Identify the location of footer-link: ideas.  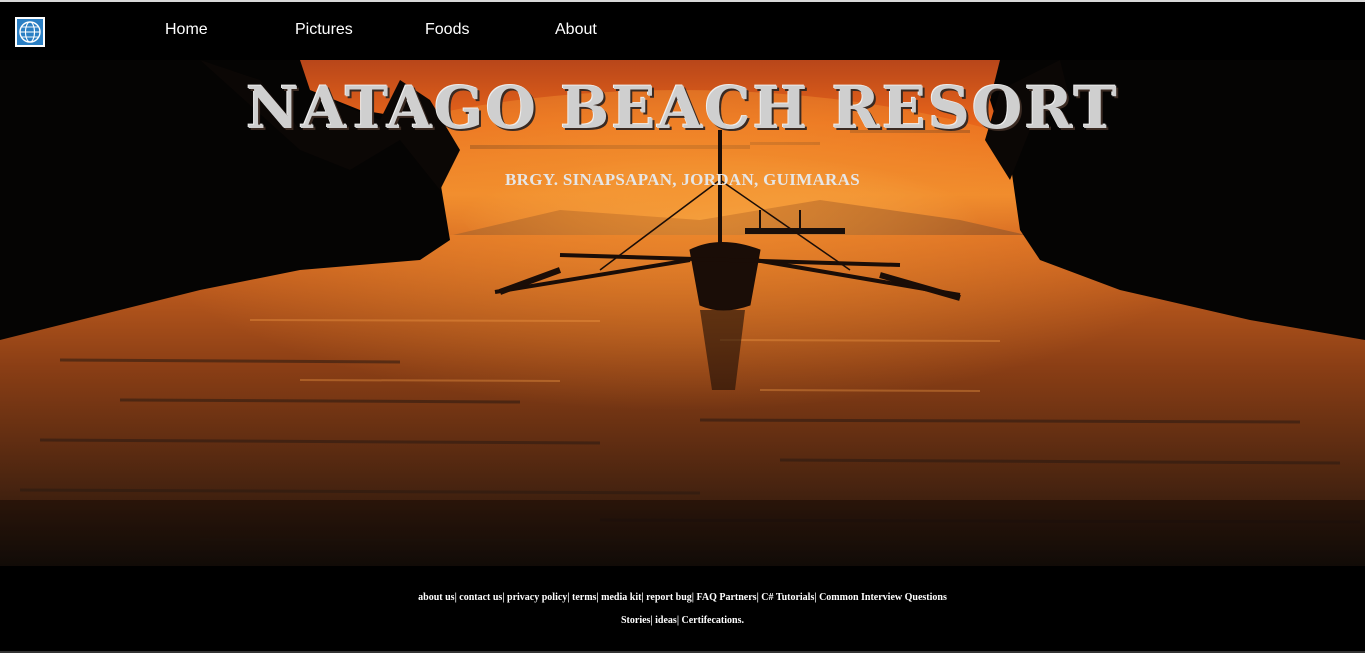
(666, 620).